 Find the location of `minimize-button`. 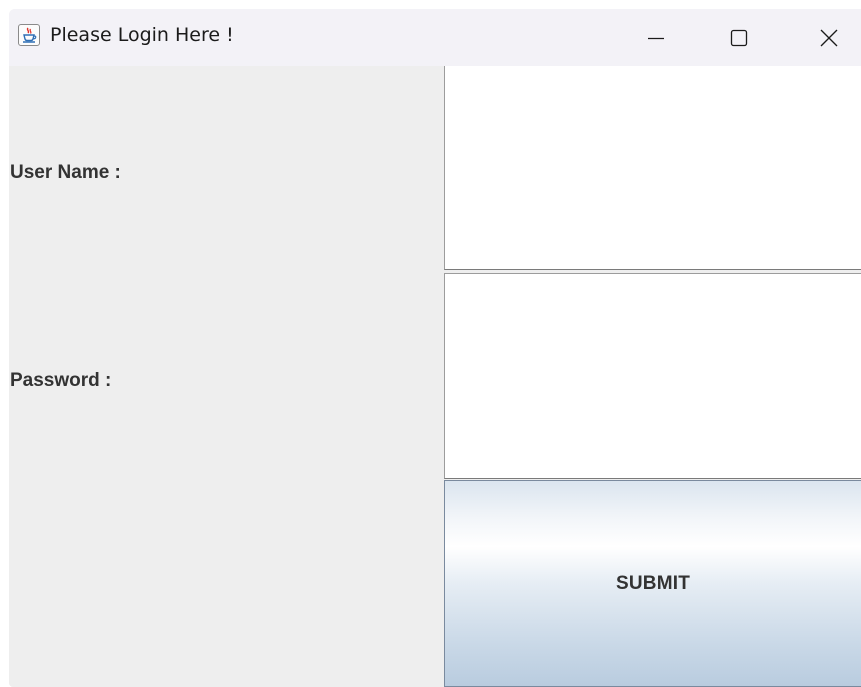

minimize-button is located at coordinates (656, 37).